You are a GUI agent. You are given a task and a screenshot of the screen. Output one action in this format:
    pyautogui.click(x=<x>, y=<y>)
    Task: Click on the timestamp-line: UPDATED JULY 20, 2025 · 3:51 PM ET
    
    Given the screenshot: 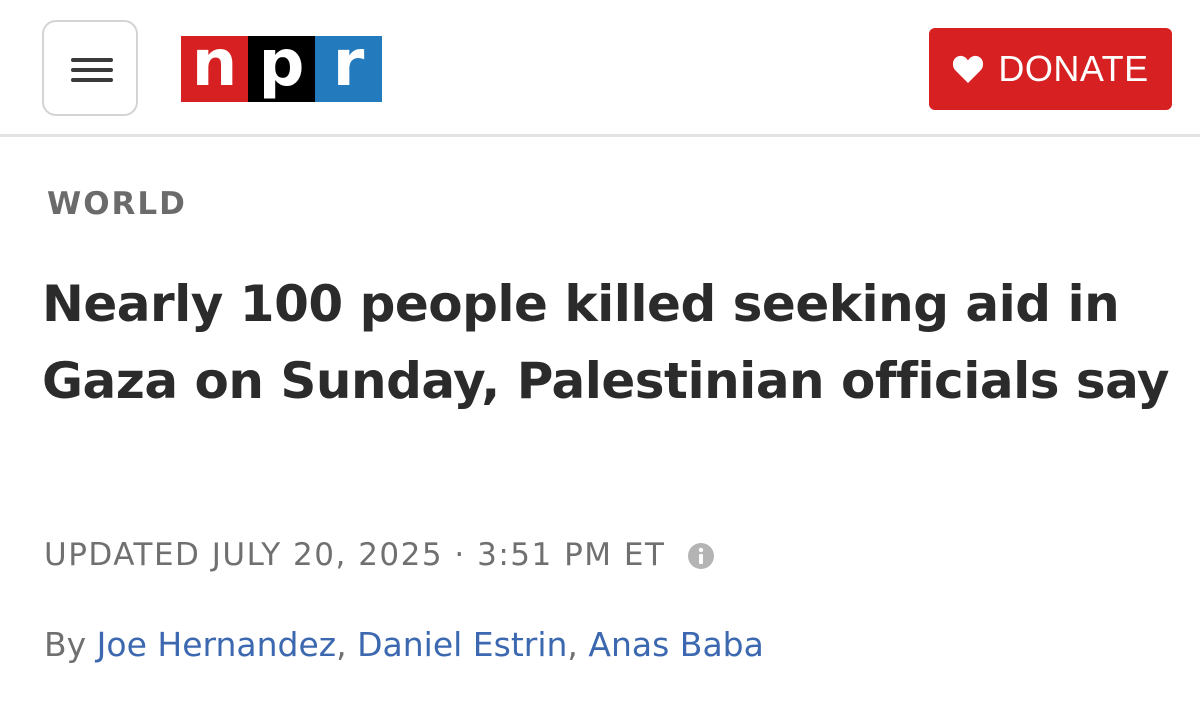 What is the action you would take?
    pyautogui.click(x=379, y=555)
    